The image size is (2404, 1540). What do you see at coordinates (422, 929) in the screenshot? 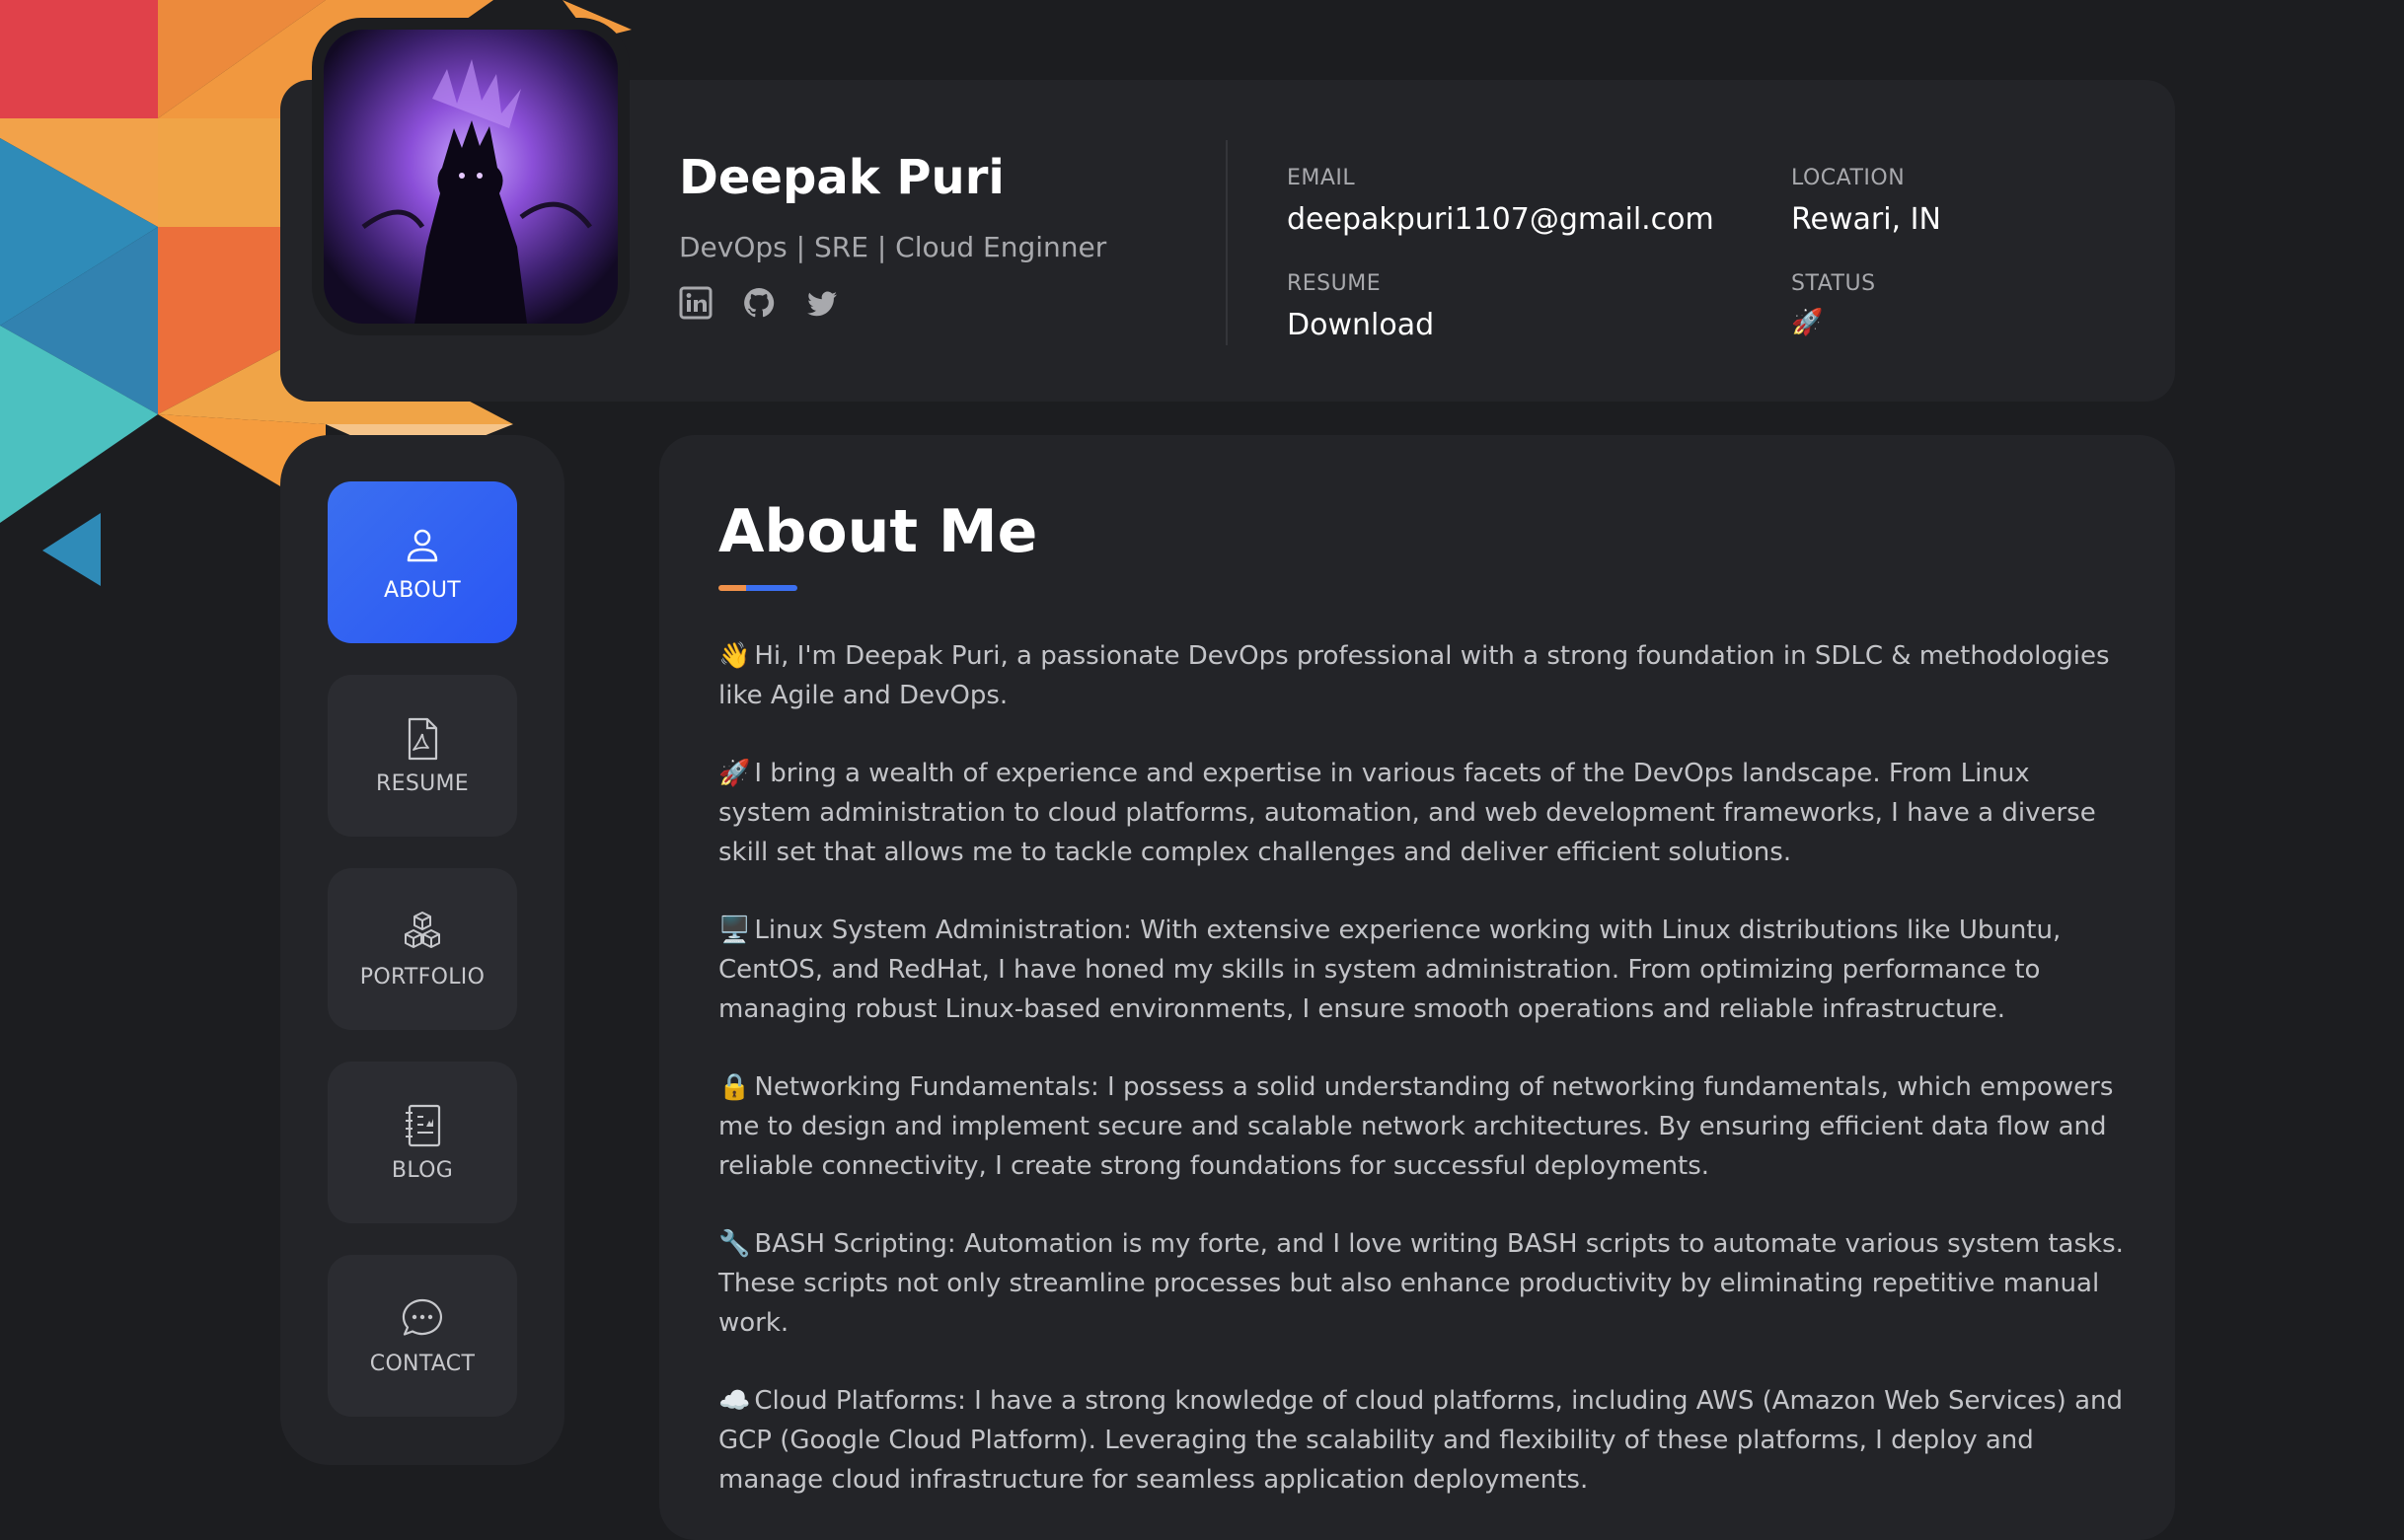
I see `cubes-icon` at bounding box center [422, 929].